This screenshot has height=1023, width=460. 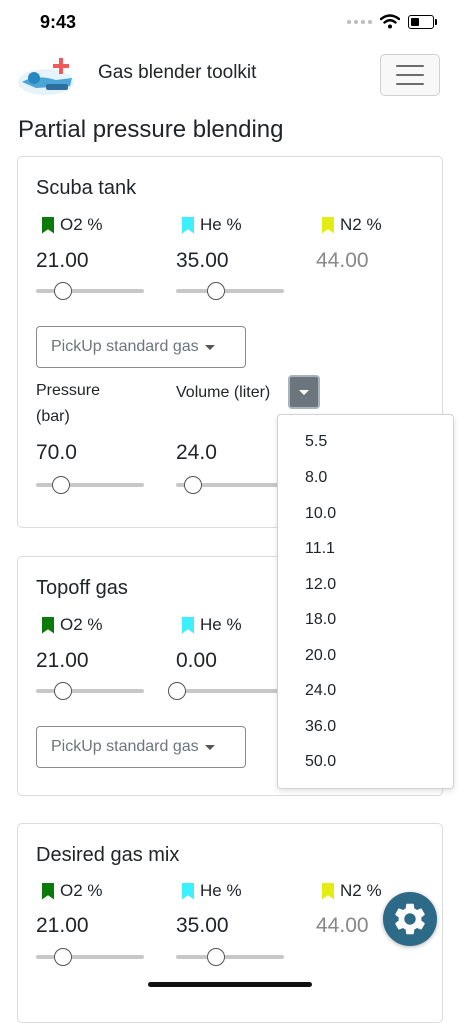 What do you see at coordinates (90, 485) in the screenshot?
I see `pressure-slider` at bounding box center [90, 485].